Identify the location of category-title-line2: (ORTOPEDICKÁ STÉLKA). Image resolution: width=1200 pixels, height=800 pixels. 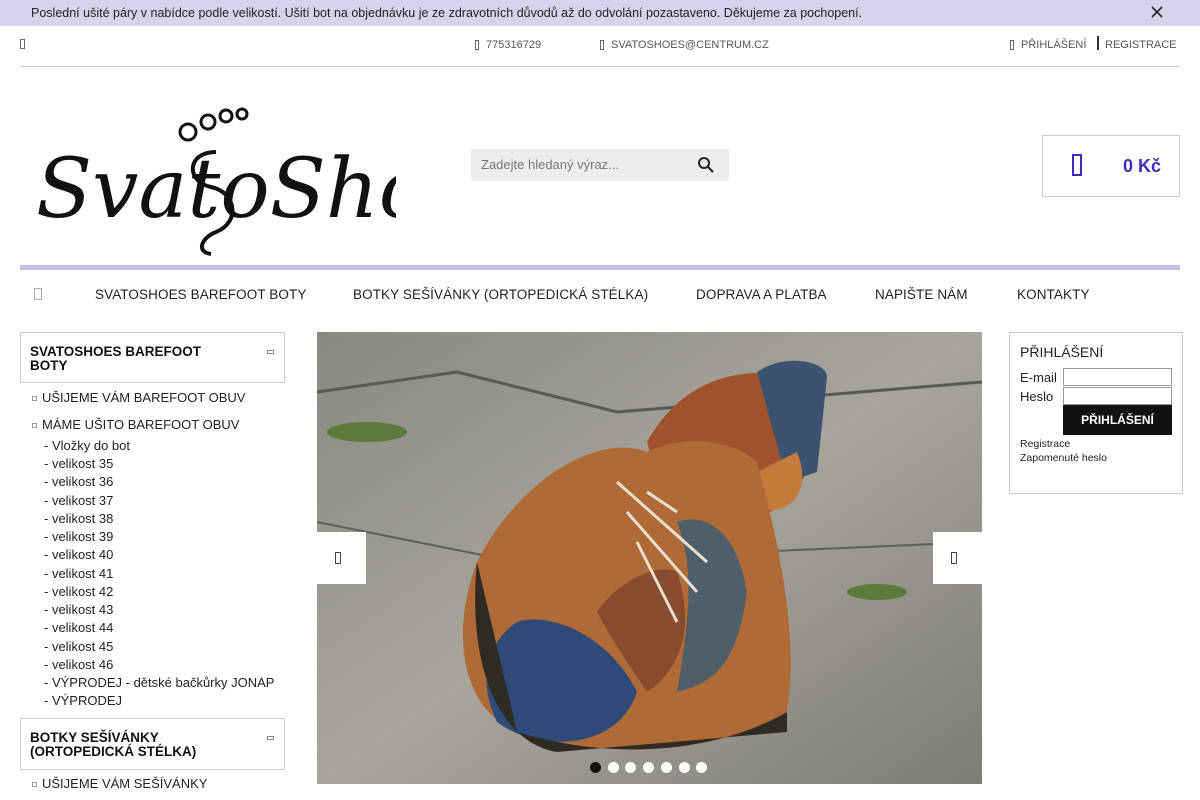
(113, 751).